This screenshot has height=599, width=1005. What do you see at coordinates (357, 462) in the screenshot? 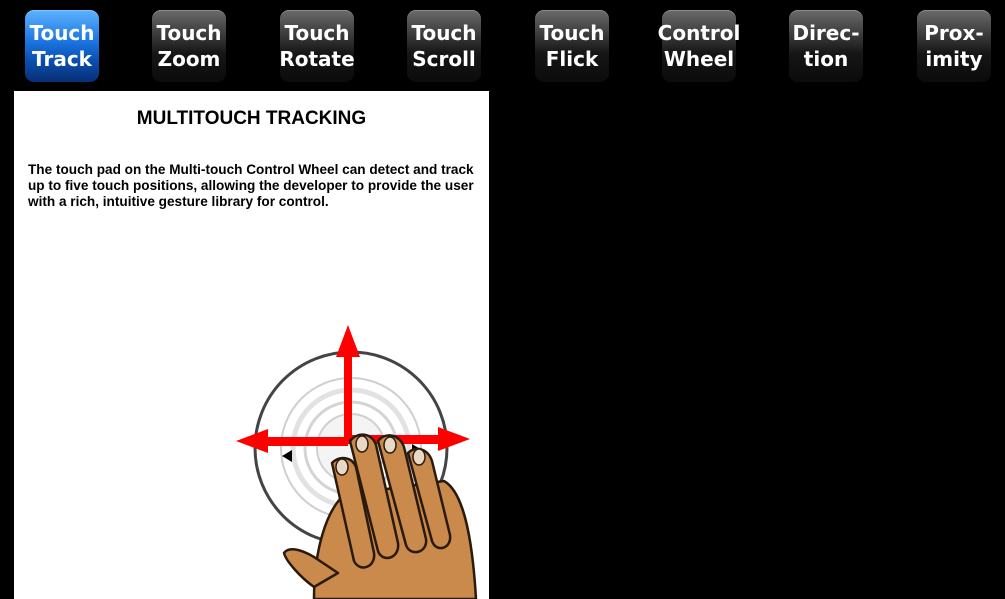
I see `multitouch-illustration` at bounding box center [357, 462].